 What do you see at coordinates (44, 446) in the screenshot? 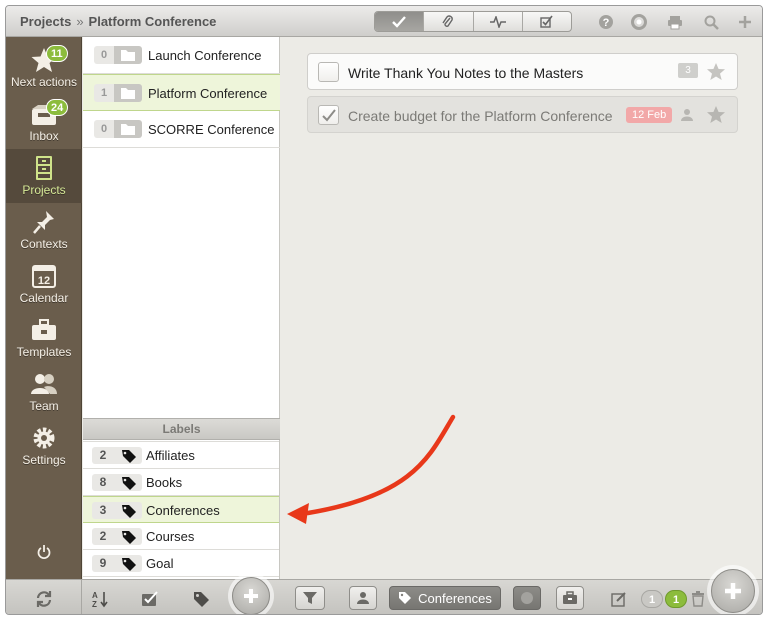
I see `sidebar-item-settings: Settings` at bounding box center [44, 446].